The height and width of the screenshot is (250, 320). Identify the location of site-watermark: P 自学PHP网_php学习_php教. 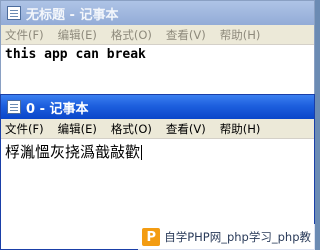
(226, 237).